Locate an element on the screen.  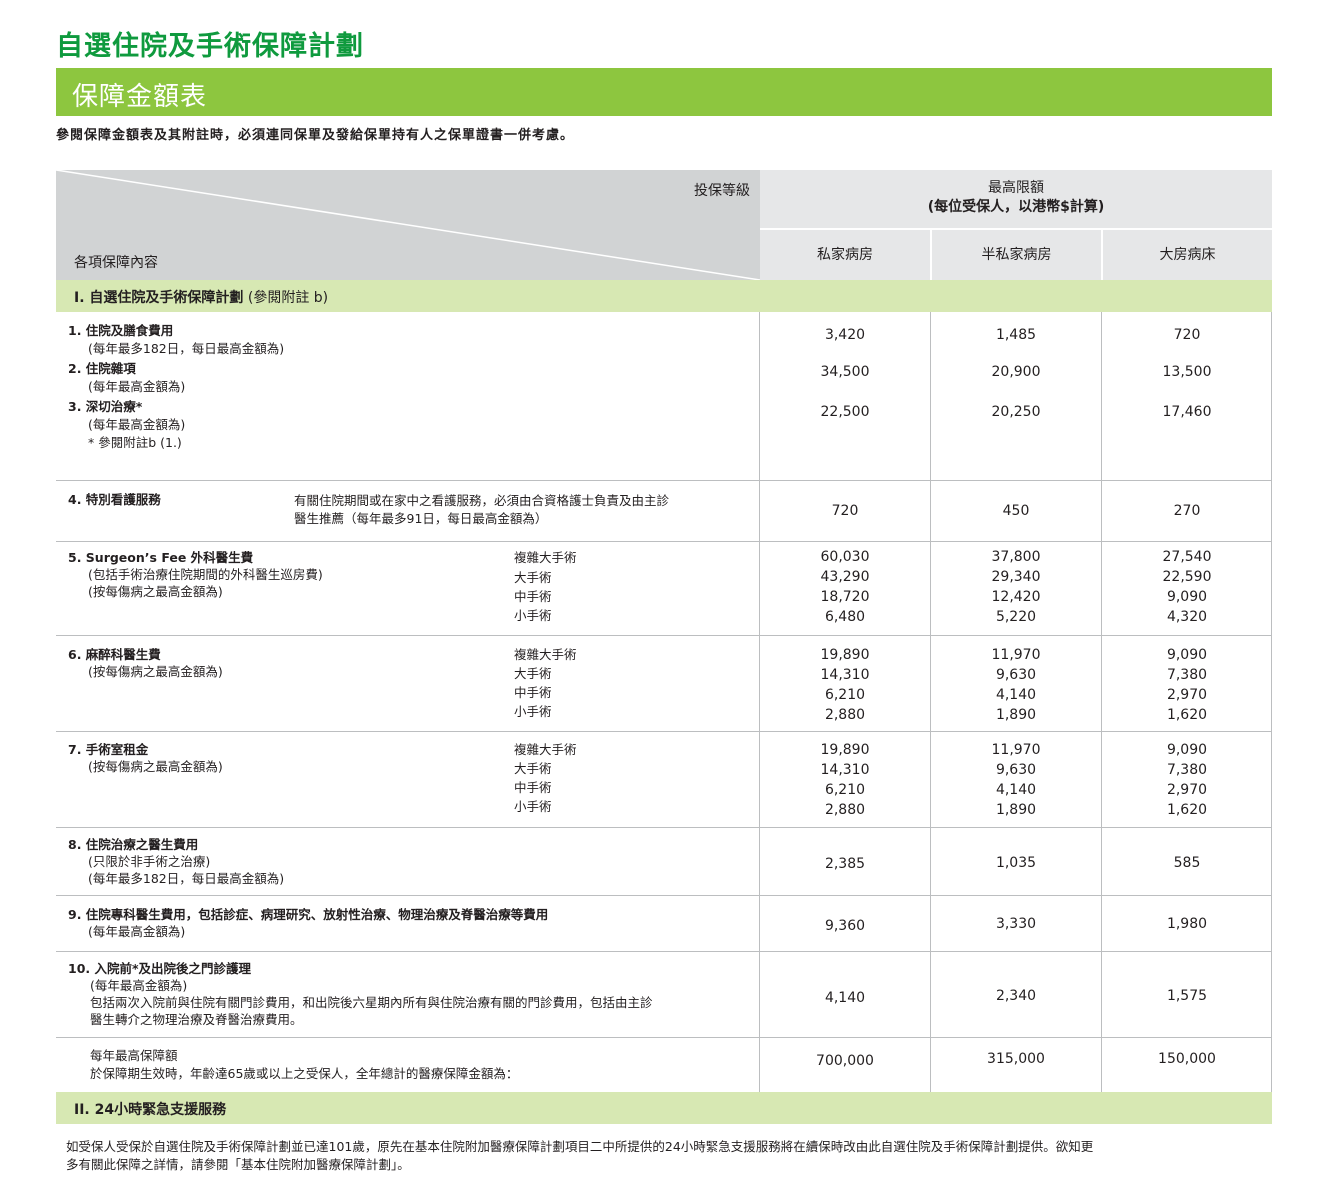
max-limit-header: 最高限額 (每位受保人，以港幣$計算) is located at coordinates (1016, 199).